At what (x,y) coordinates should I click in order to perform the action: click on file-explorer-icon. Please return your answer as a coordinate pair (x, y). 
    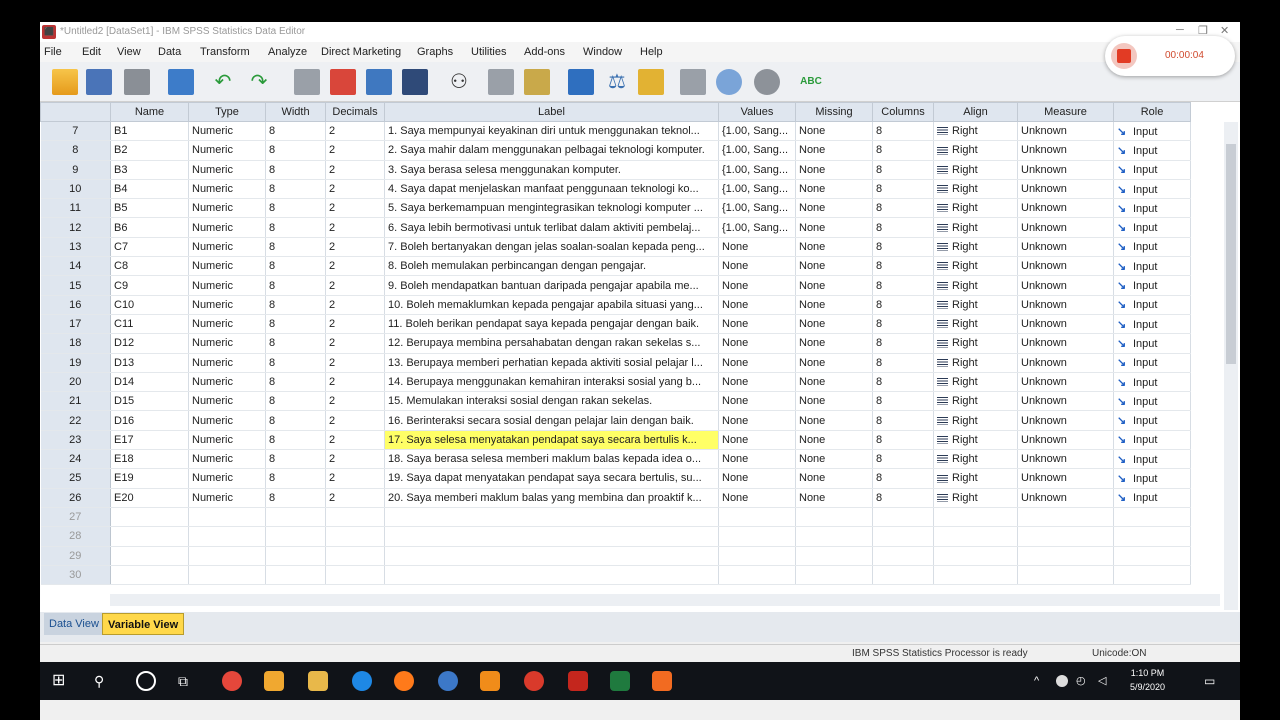
    Looking at the image, I should click on (318, 681).